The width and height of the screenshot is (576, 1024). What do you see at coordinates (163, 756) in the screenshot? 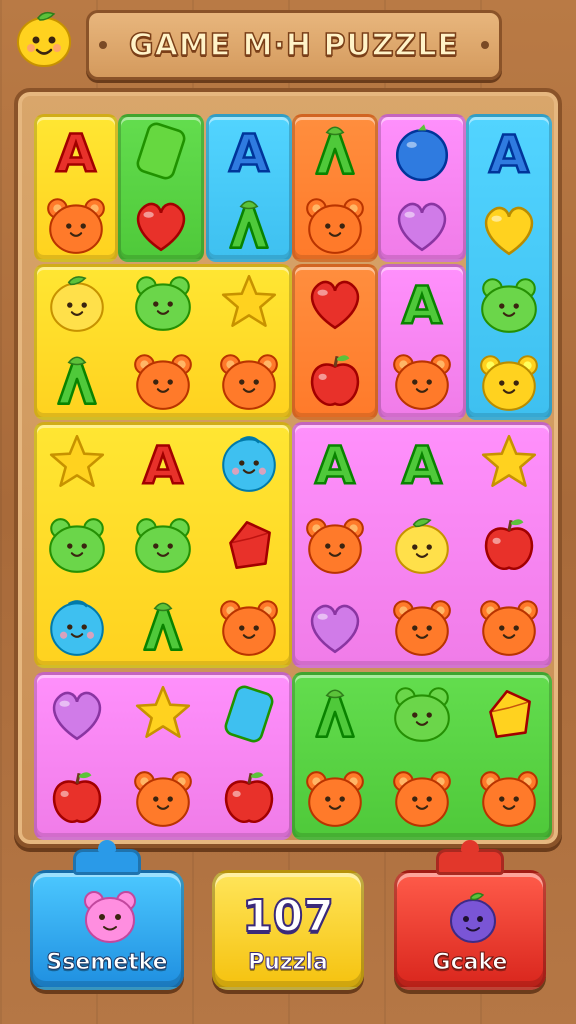
I see `panel-pink-bottom` at bounding box center [163, 756].